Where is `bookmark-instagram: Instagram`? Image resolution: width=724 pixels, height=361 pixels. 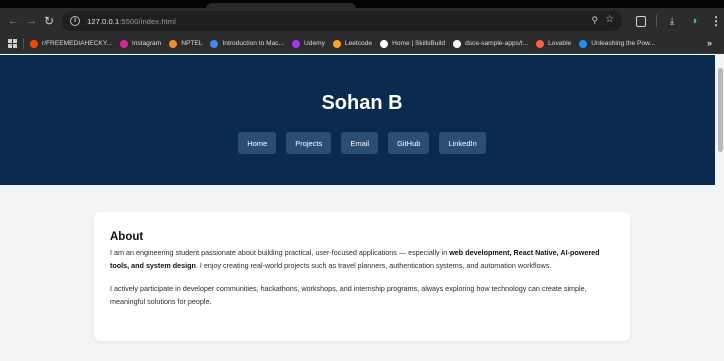 bookmark-instagram: Instagram is located at coordinates (140, 43).